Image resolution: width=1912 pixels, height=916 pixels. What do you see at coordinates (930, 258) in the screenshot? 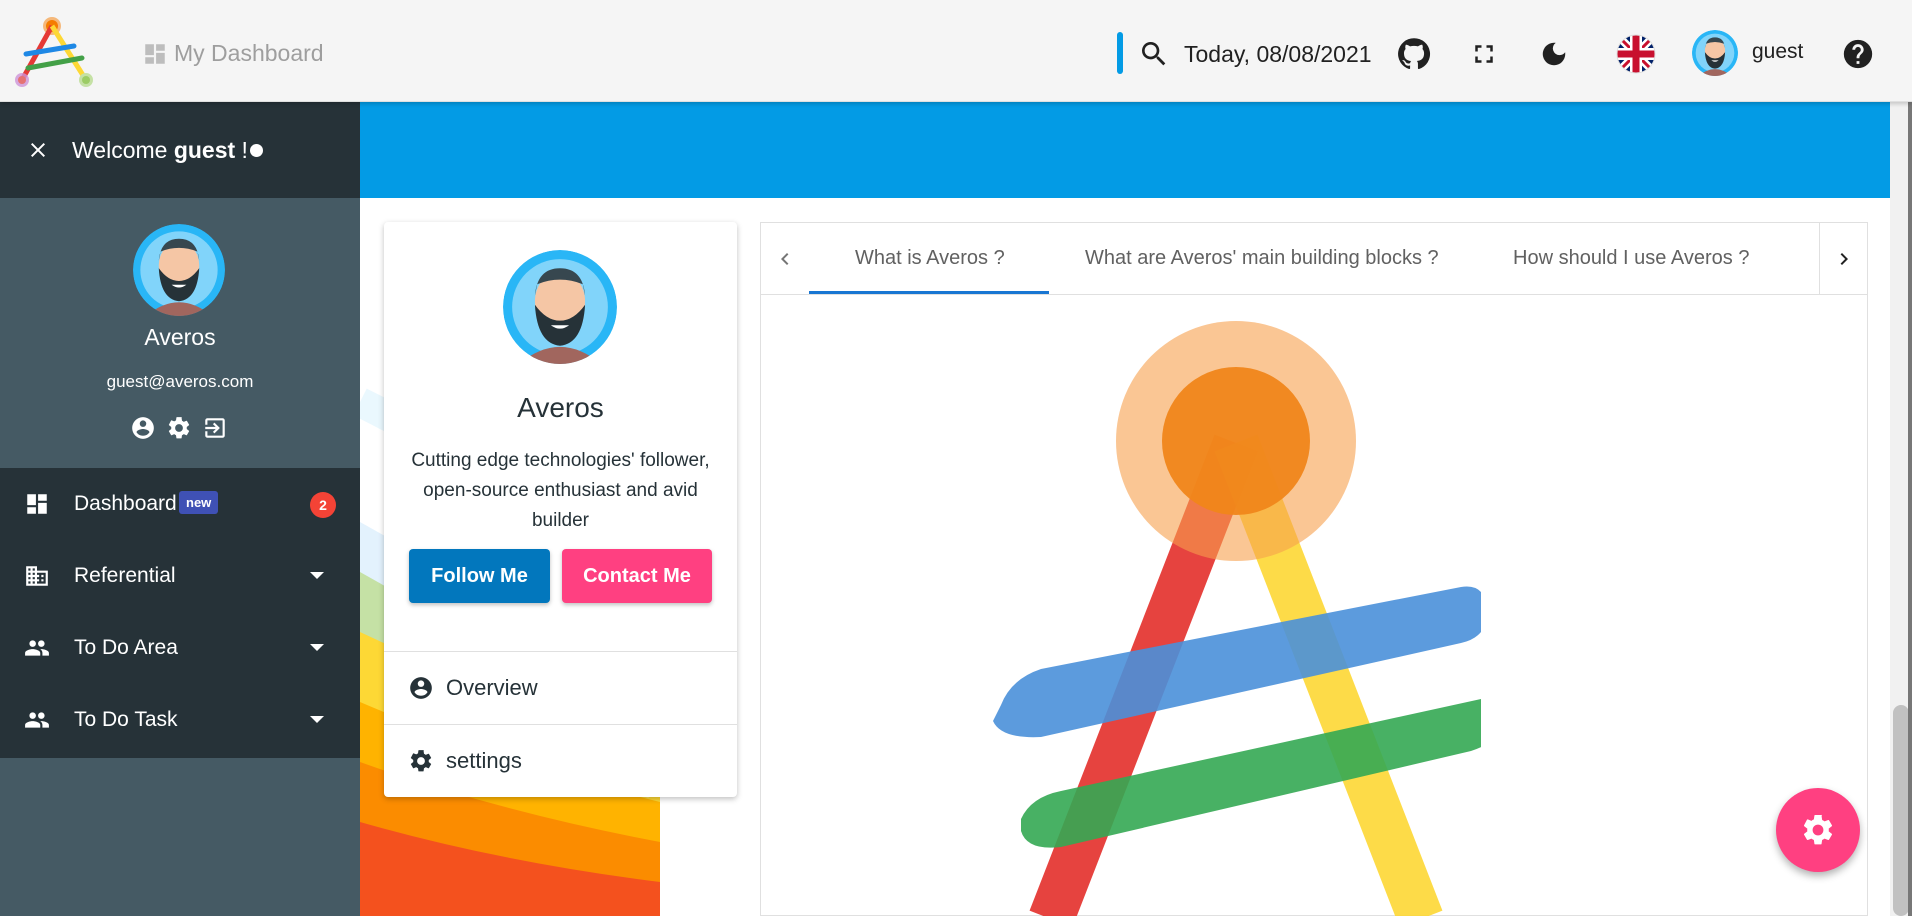
I see `tab-what-is-averos: What is Averos ?` at bounding box center [930, 258].